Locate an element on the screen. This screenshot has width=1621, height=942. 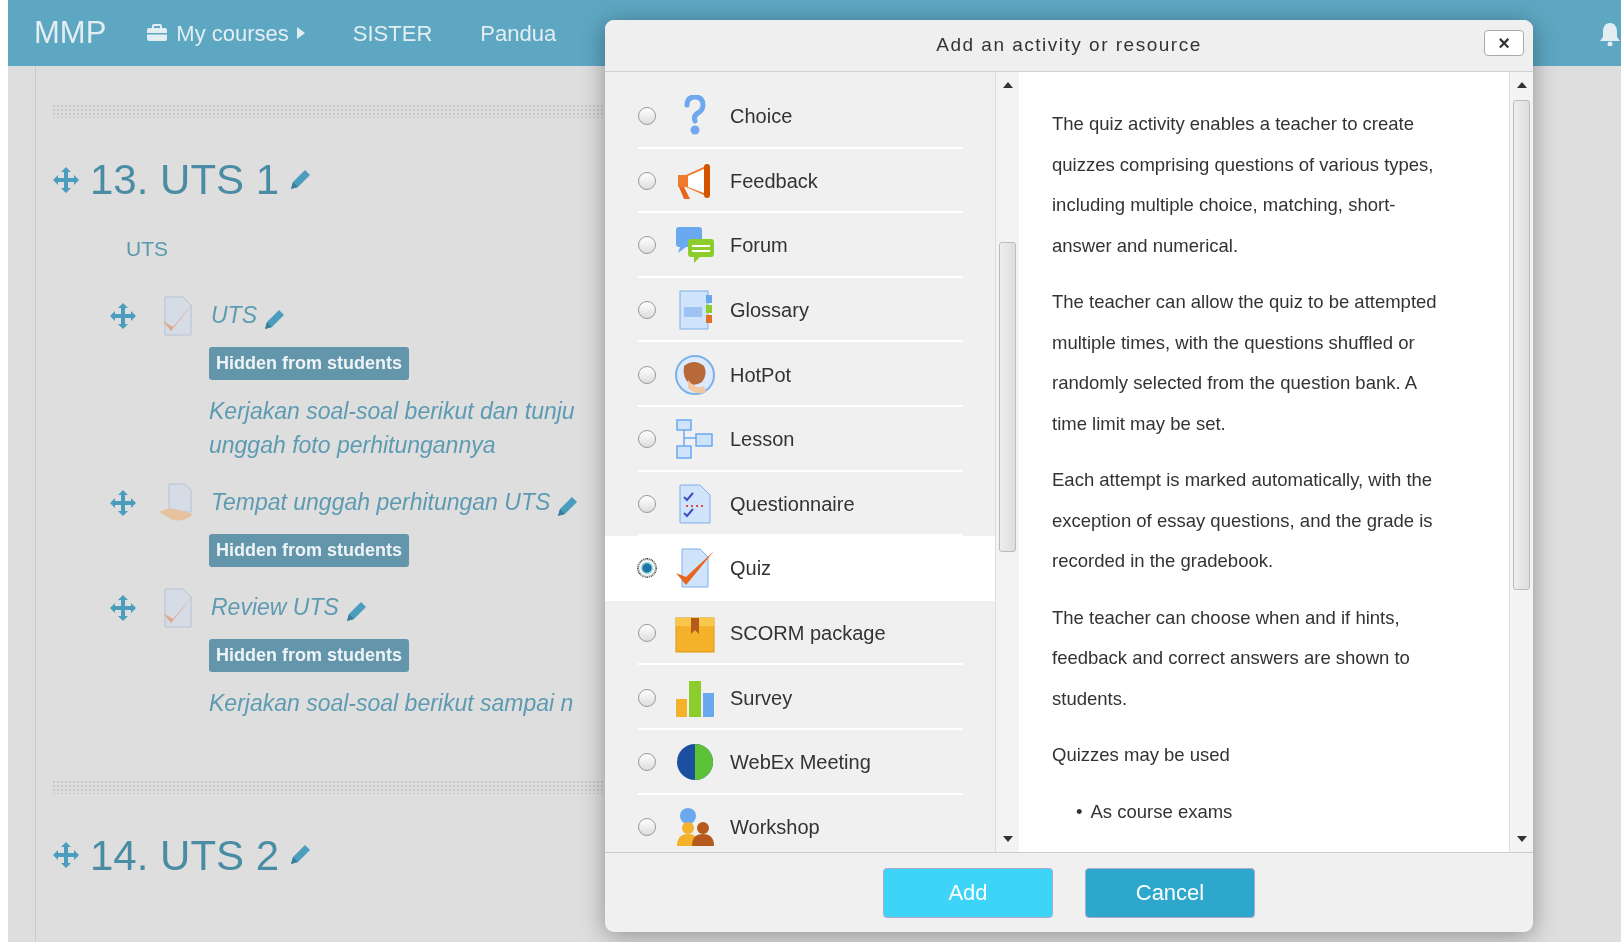
activity-option: Survey is located at coordinates (800, 697).